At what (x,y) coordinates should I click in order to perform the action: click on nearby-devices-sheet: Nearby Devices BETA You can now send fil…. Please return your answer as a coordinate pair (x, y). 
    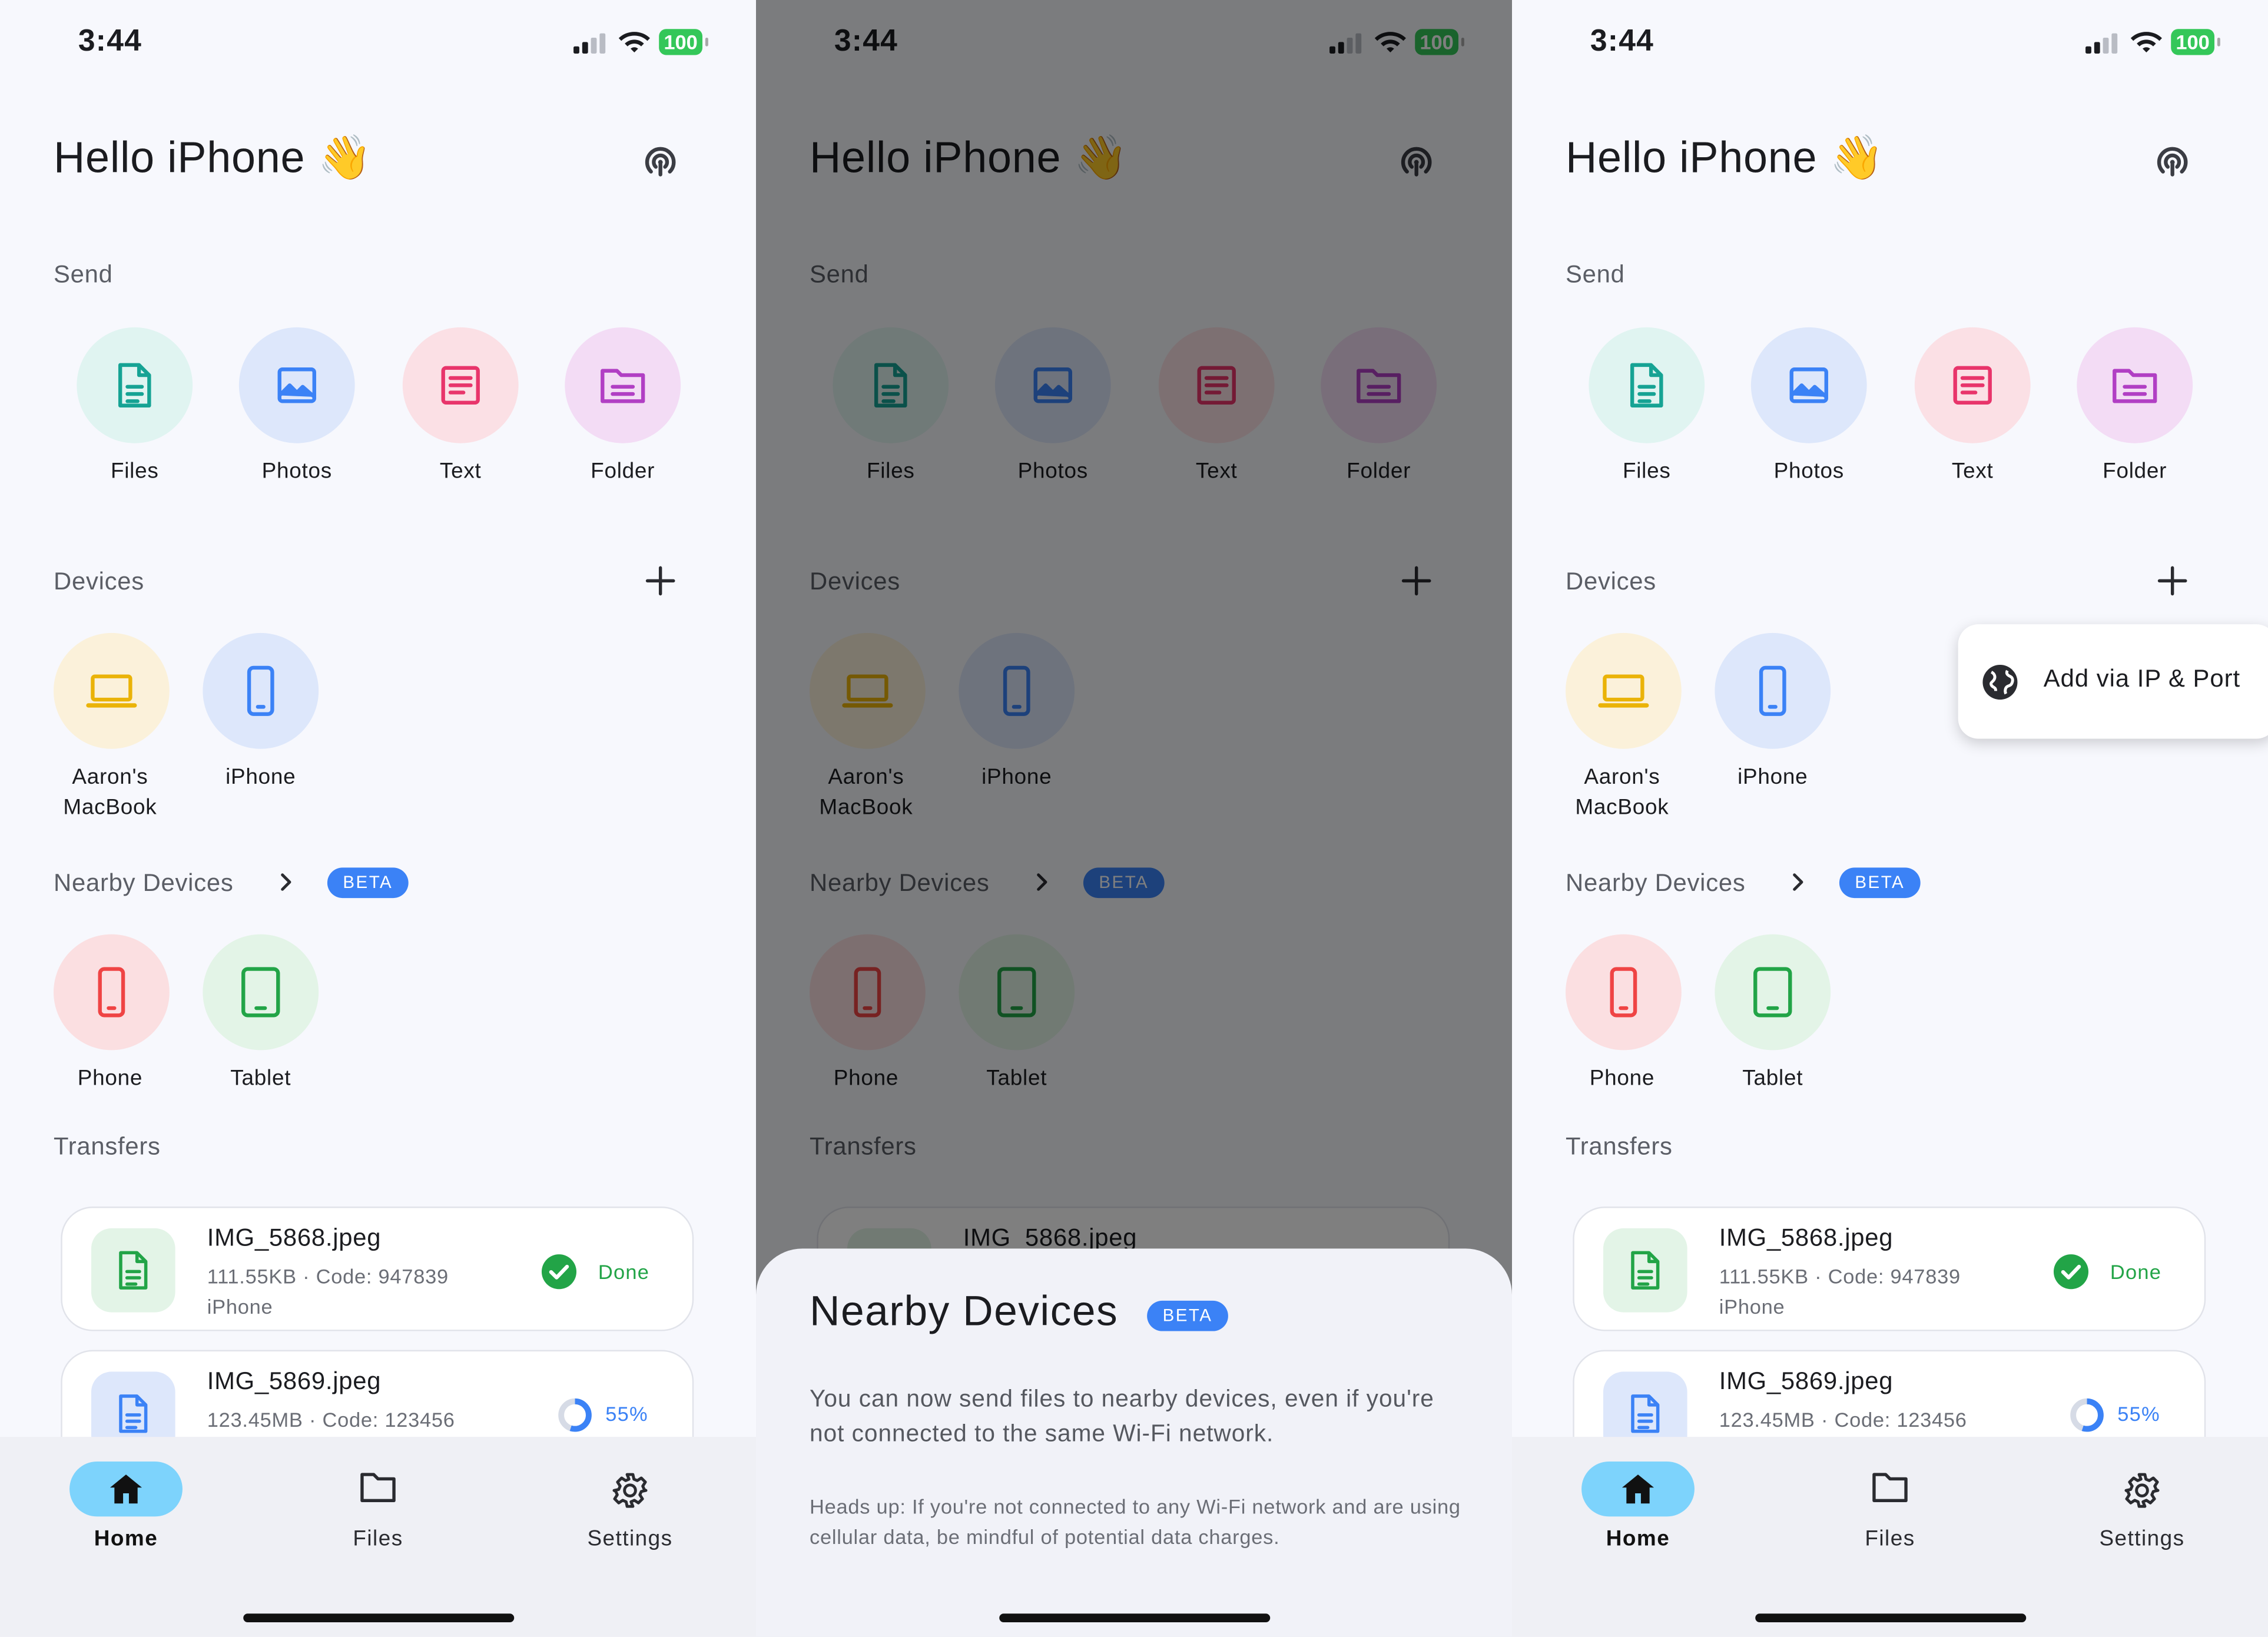
    Looking at the image, I should click on (1134, 1442).